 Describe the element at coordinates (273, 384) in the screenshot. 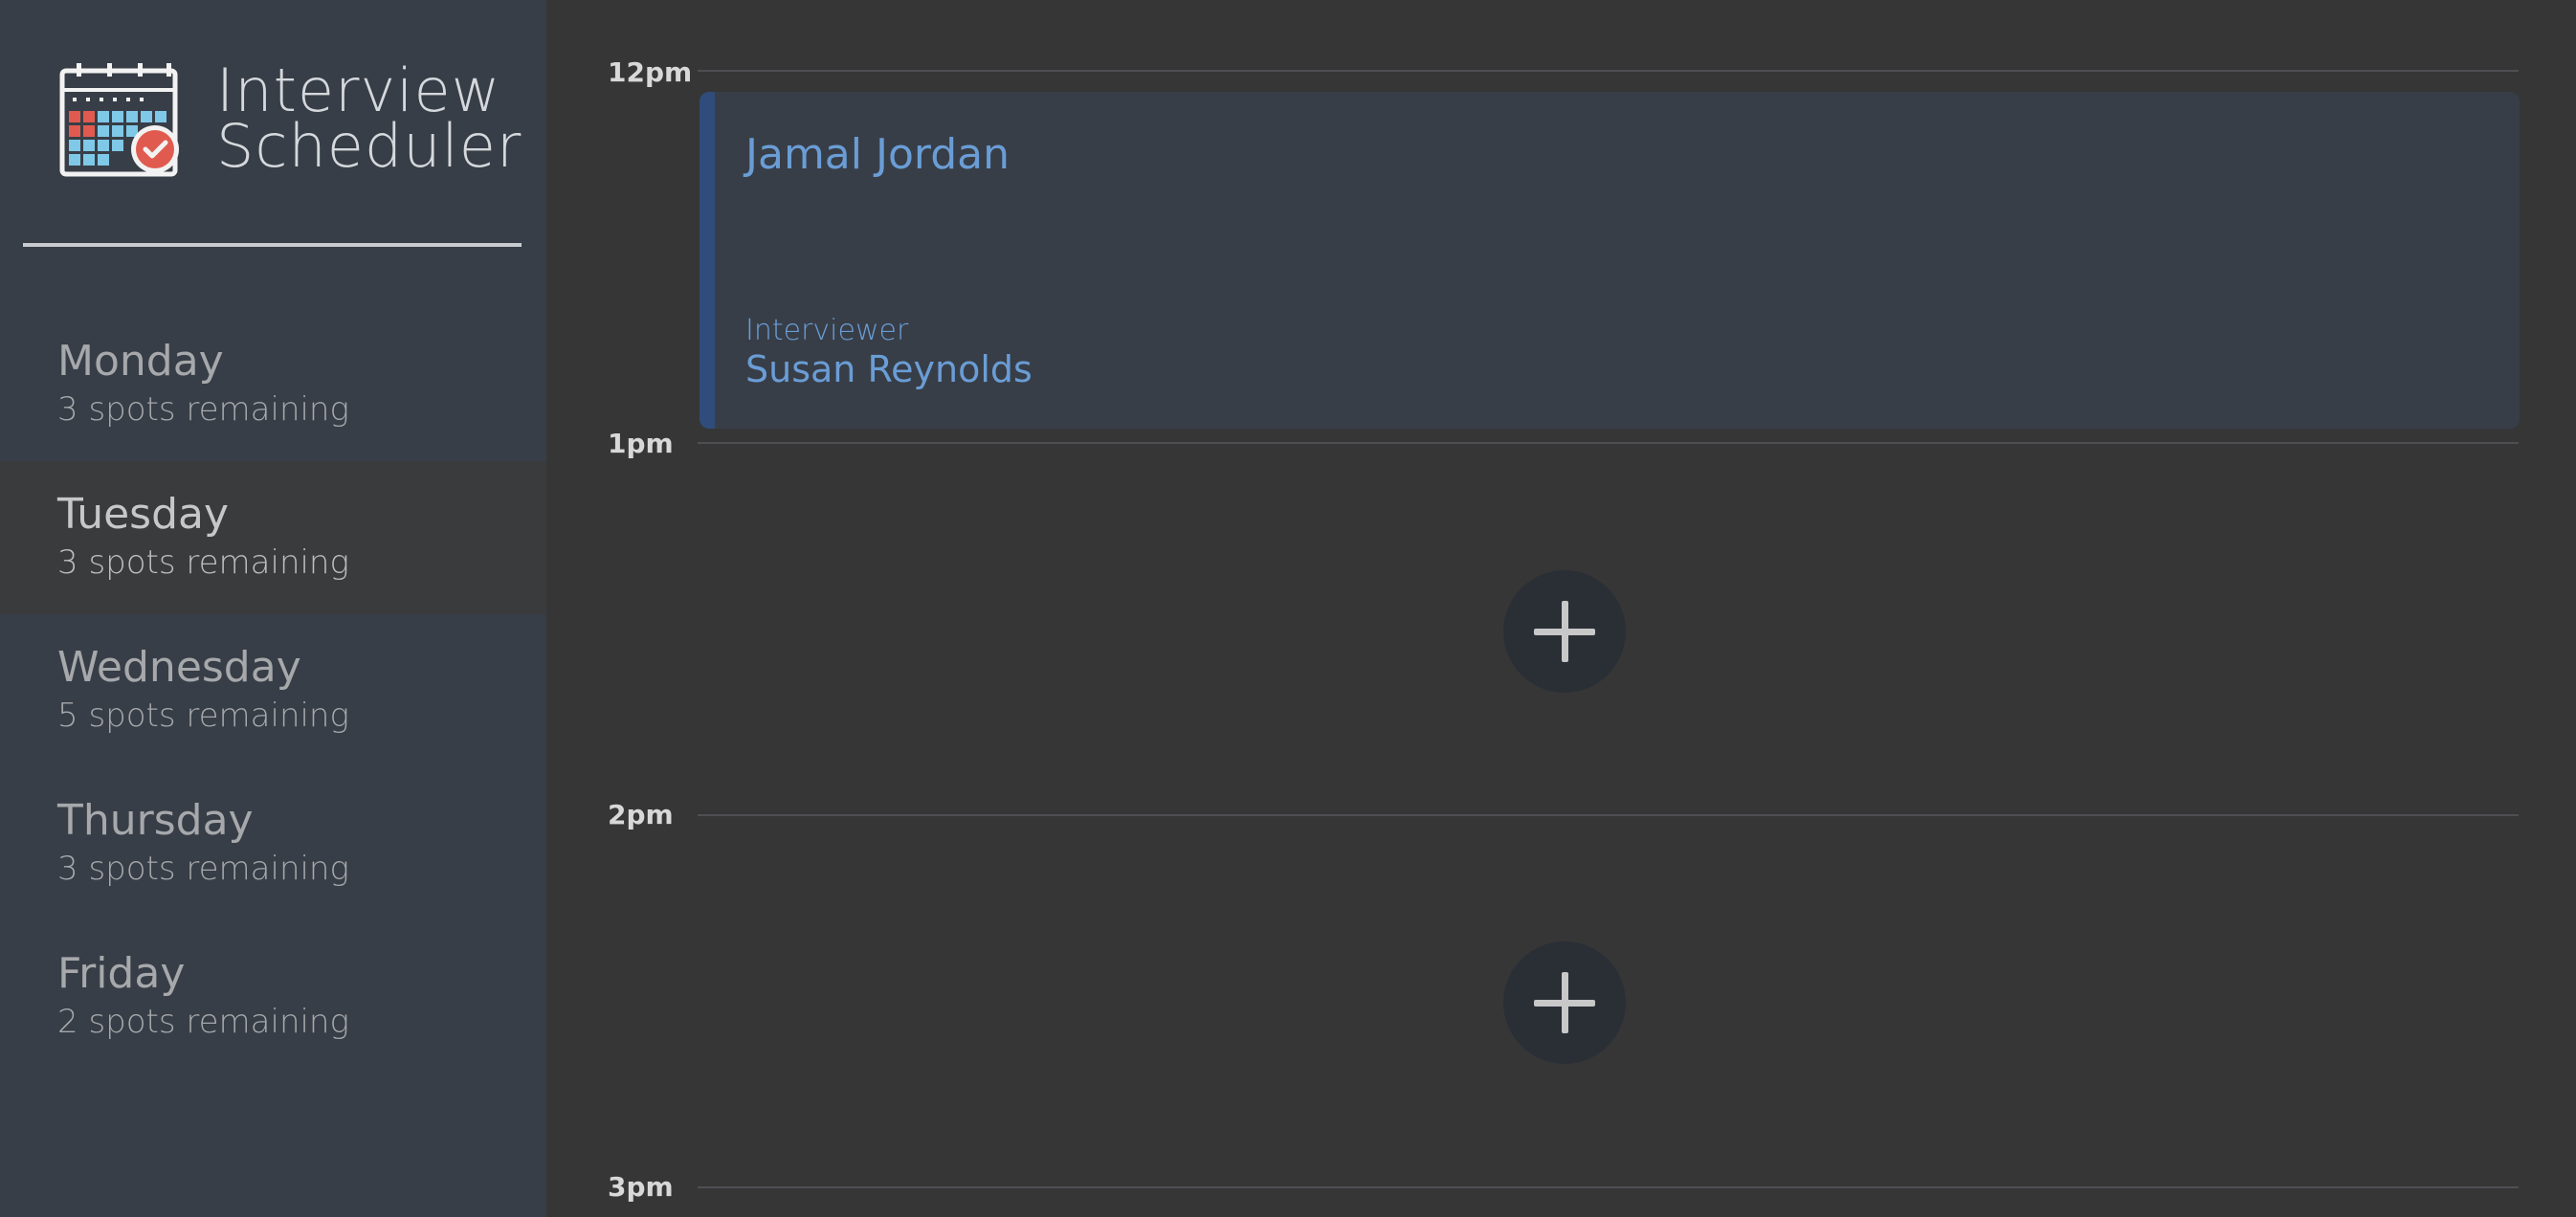

I see `day-item-monday: Monday 3 spots remaining` at that location.